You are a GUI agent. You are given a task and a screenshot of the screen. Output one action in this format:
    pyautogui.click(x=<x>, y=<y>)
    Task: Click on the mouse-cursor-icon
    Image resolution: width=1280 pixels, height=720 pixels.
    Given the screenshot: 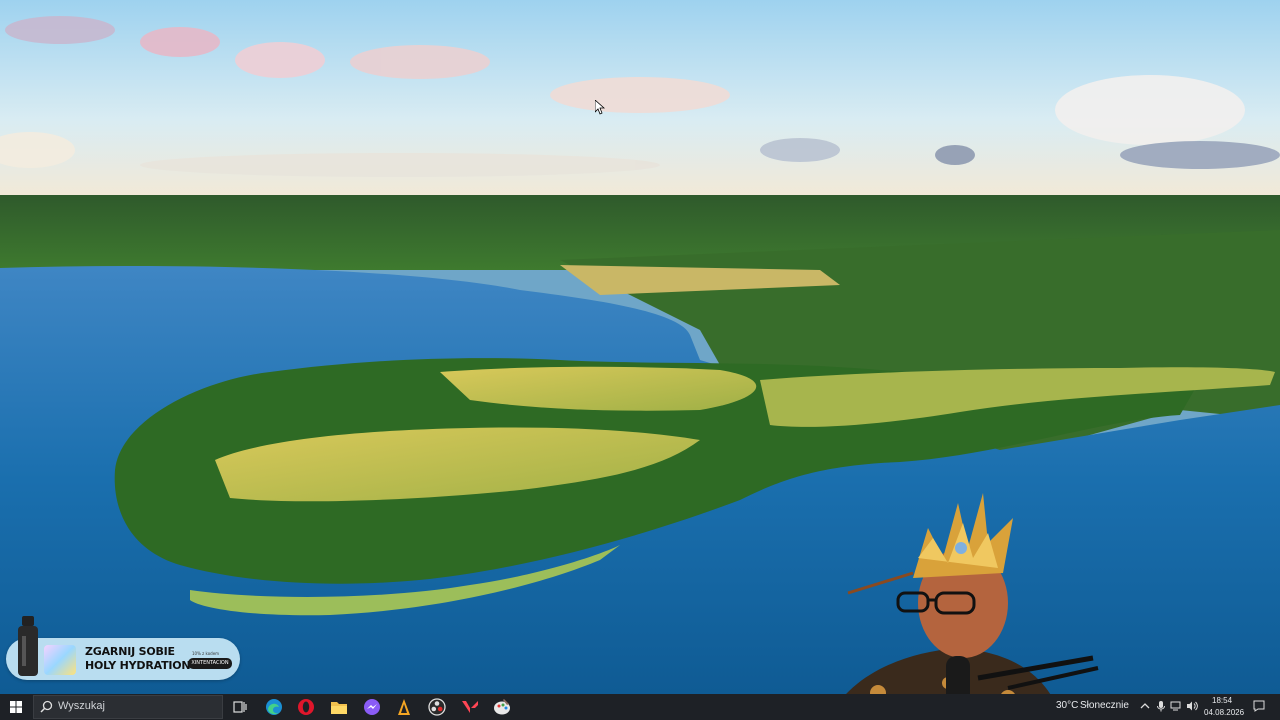 What is the action you would take?
    pyautogui.click(x=600, y=107)
    